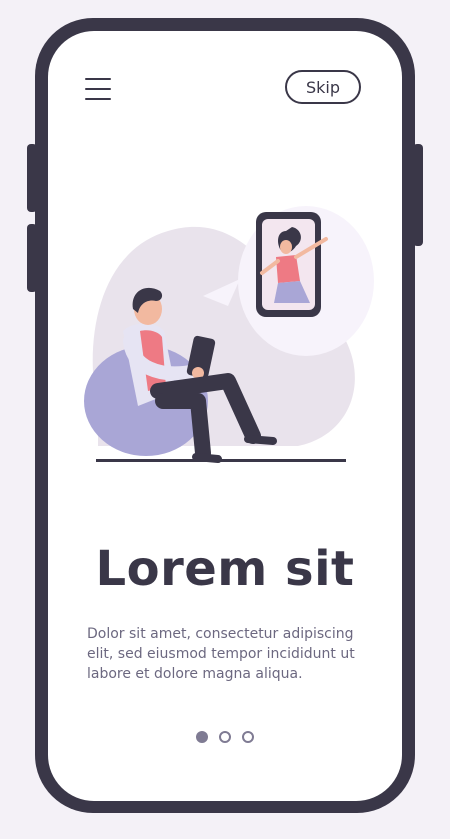 This screenshot has height=839, width=450. Describe the element at coordinates (221, 460) in the screenshot. I see `floor-line` at that location.